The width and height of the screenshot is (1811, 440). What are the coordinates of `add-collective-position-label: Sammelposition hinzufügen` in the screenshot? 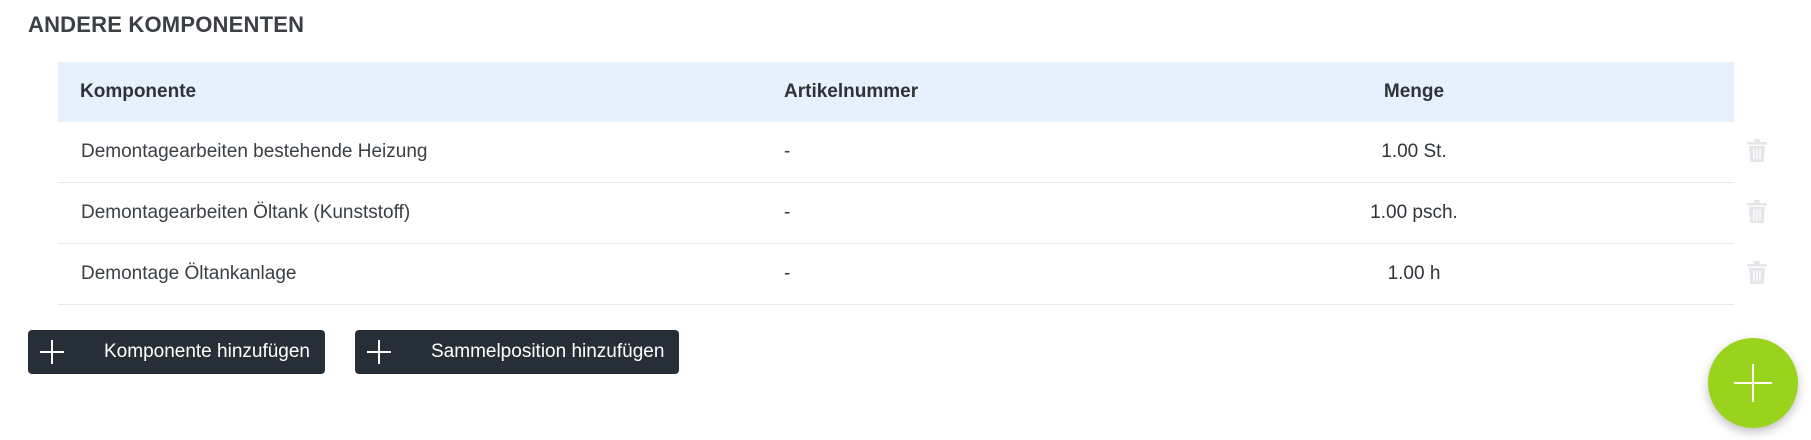 It's located at (548, 351).